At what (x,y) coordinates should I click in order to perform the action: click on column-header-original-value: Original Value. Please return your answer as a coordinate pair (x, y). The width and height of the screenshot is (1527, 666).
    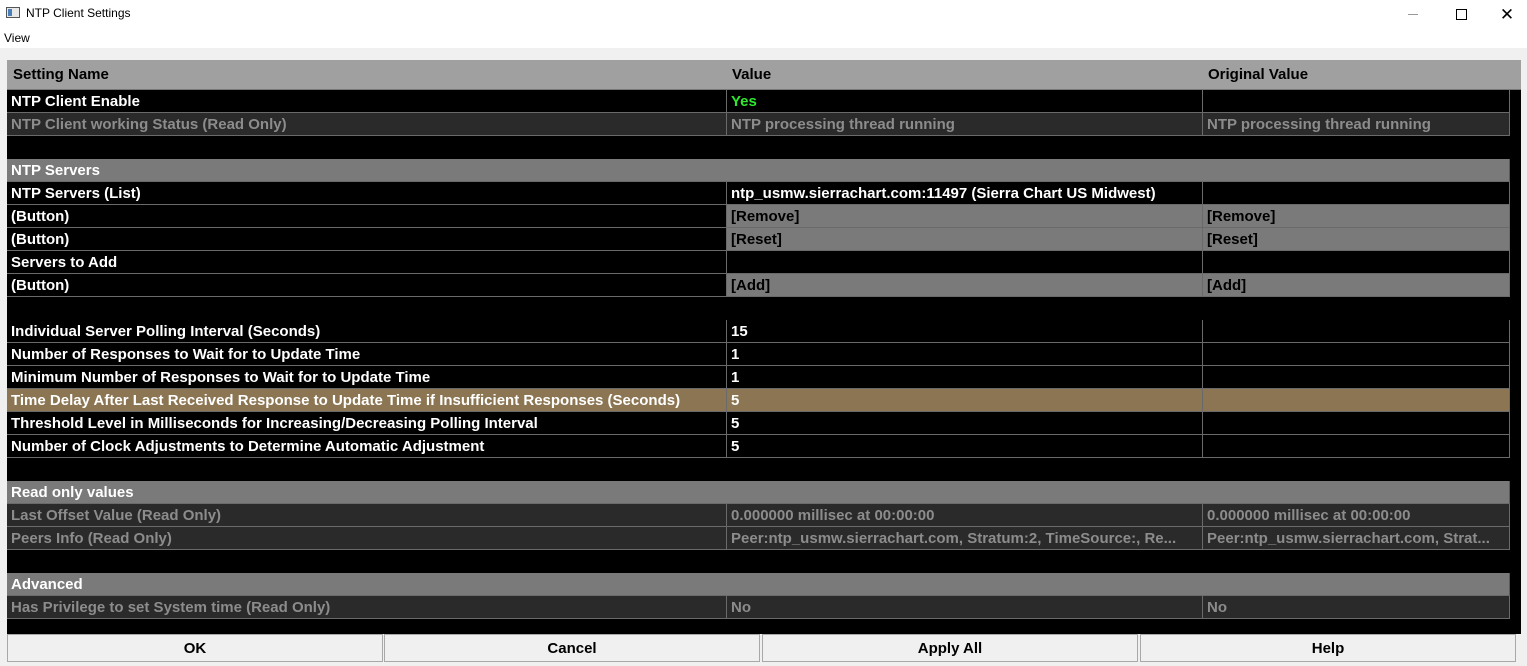
    Looking at the image, I should click on (1255, 75).